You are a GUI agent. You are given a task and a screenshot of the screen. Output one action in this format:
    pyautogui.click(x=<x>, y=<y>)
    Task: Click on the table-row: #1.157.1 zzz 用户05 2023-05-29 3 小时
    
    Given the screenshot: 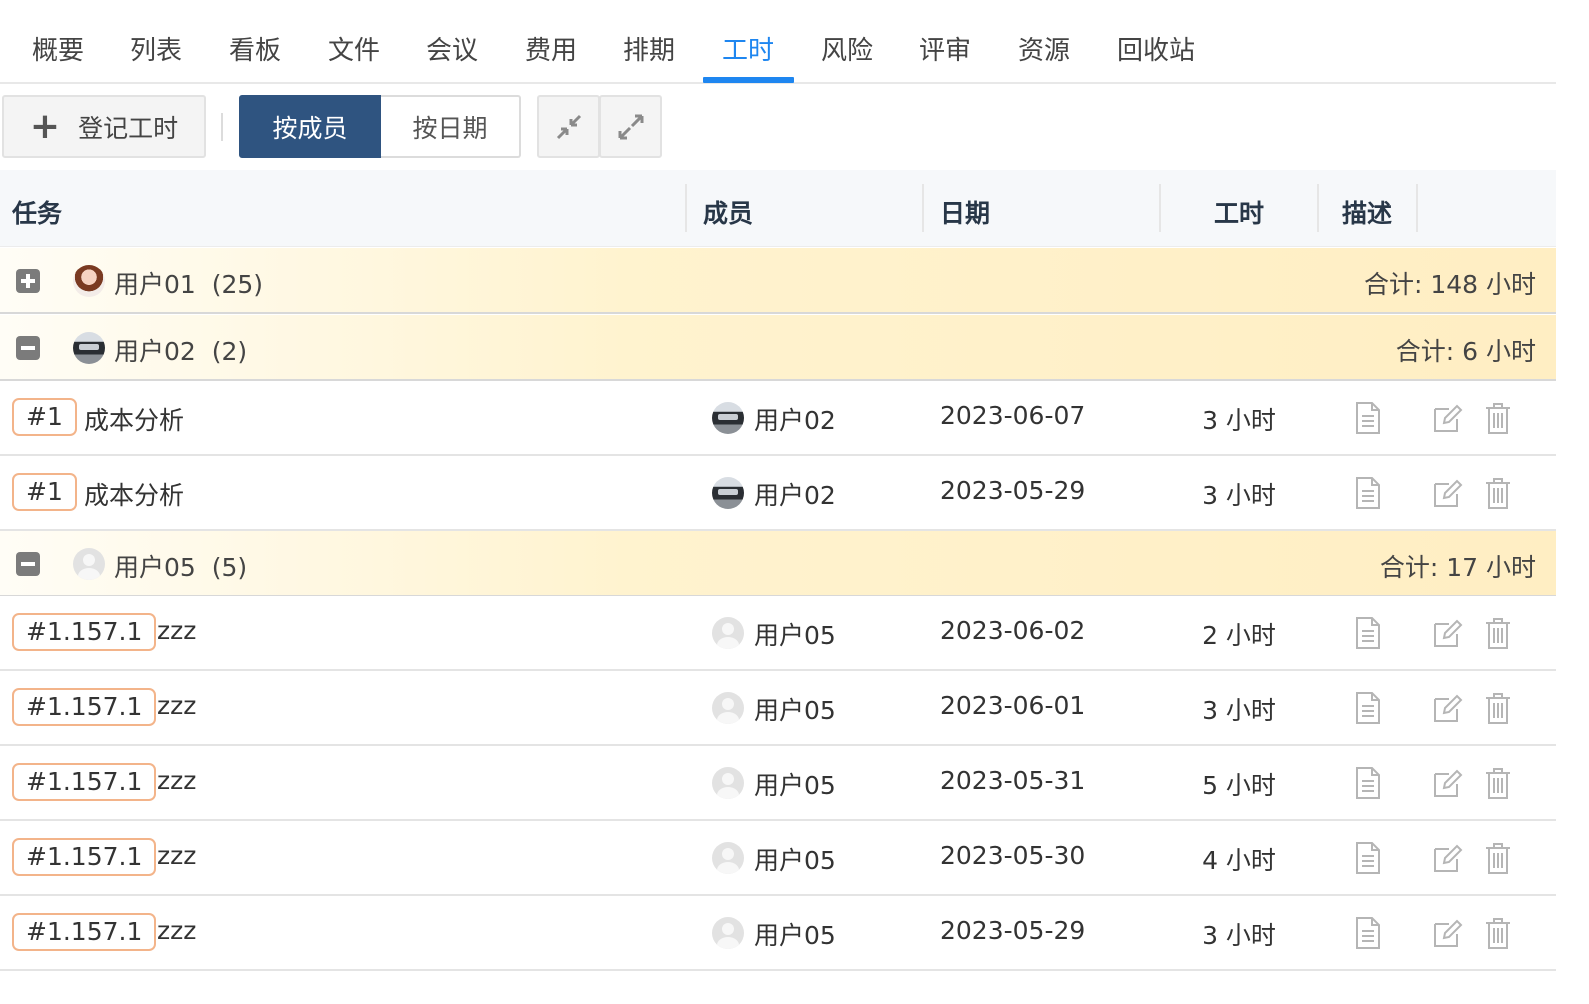 What is the action you would take?
    pyautogui.click(x=778, y=933)
    